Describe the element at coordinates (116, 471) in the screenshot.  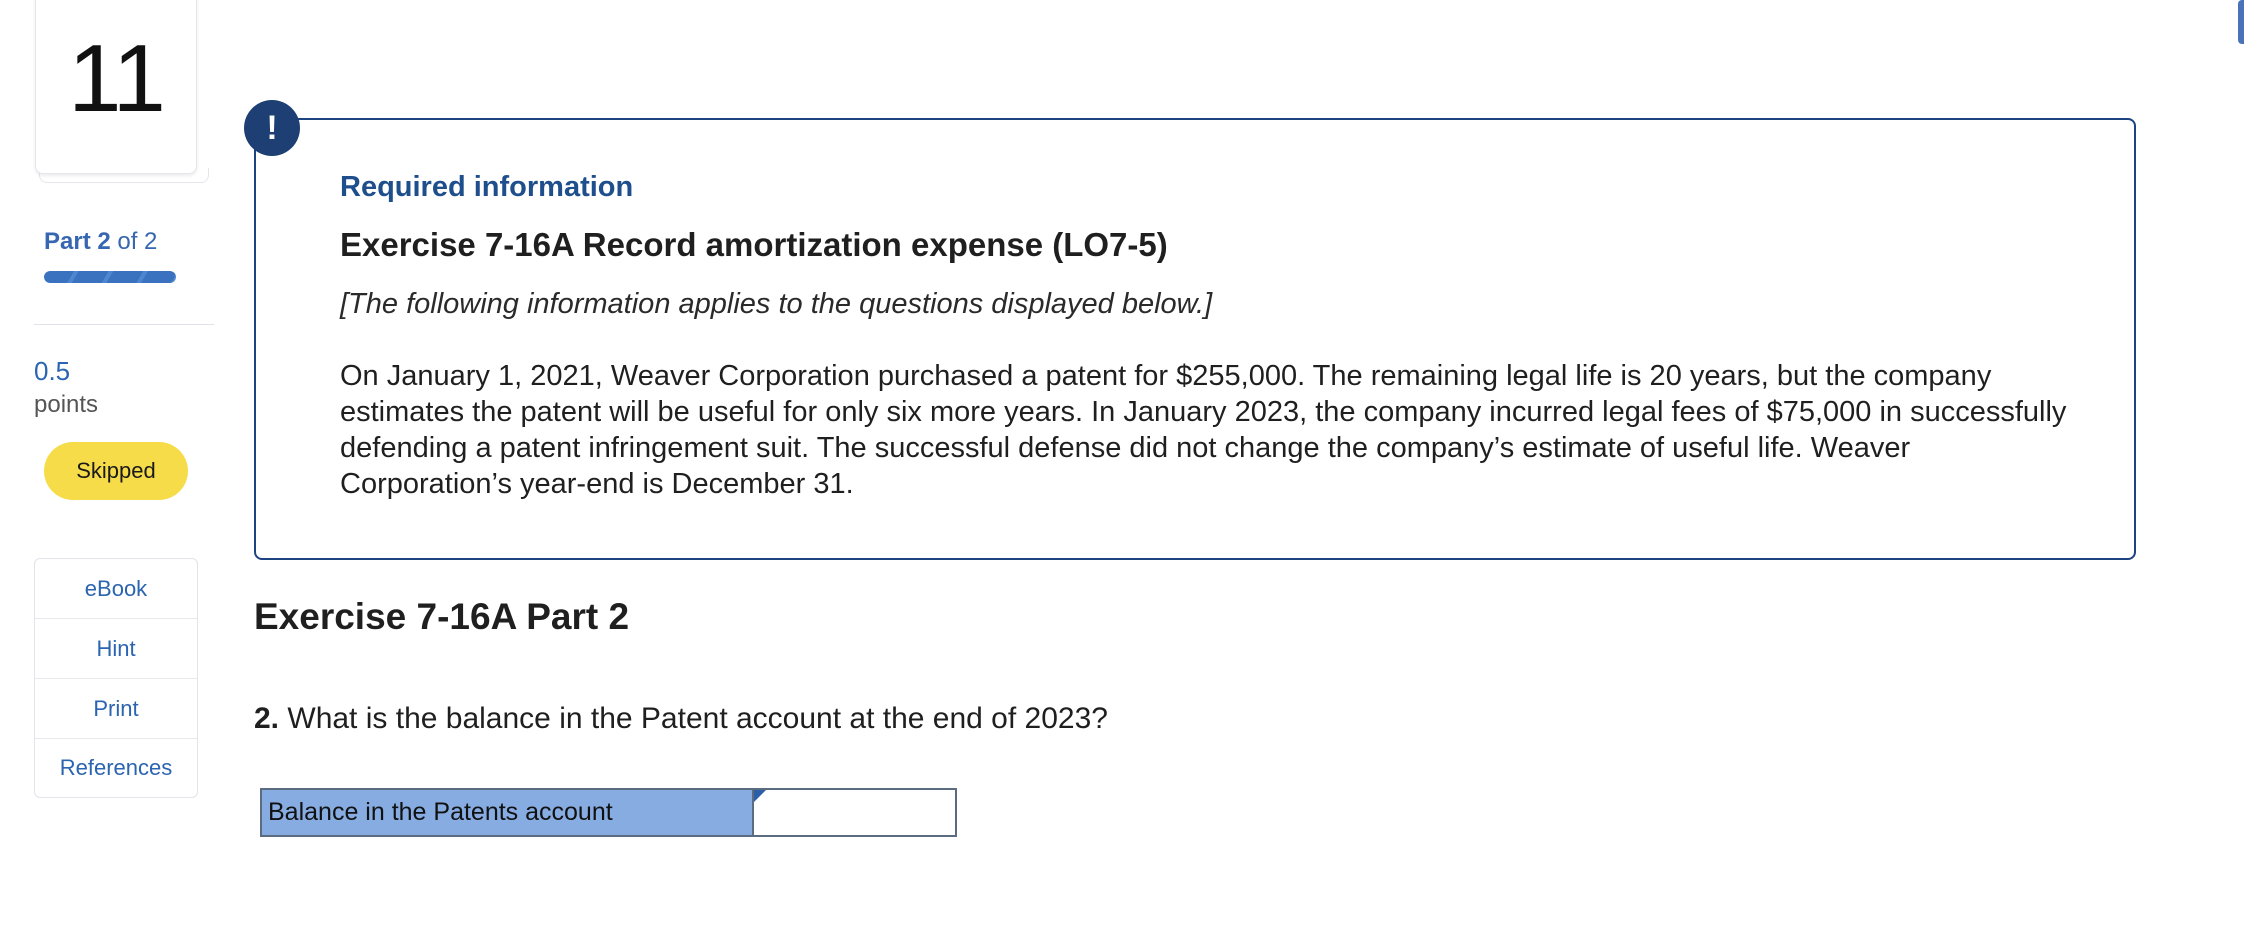
I see `status-badge: Skipped` at that location.